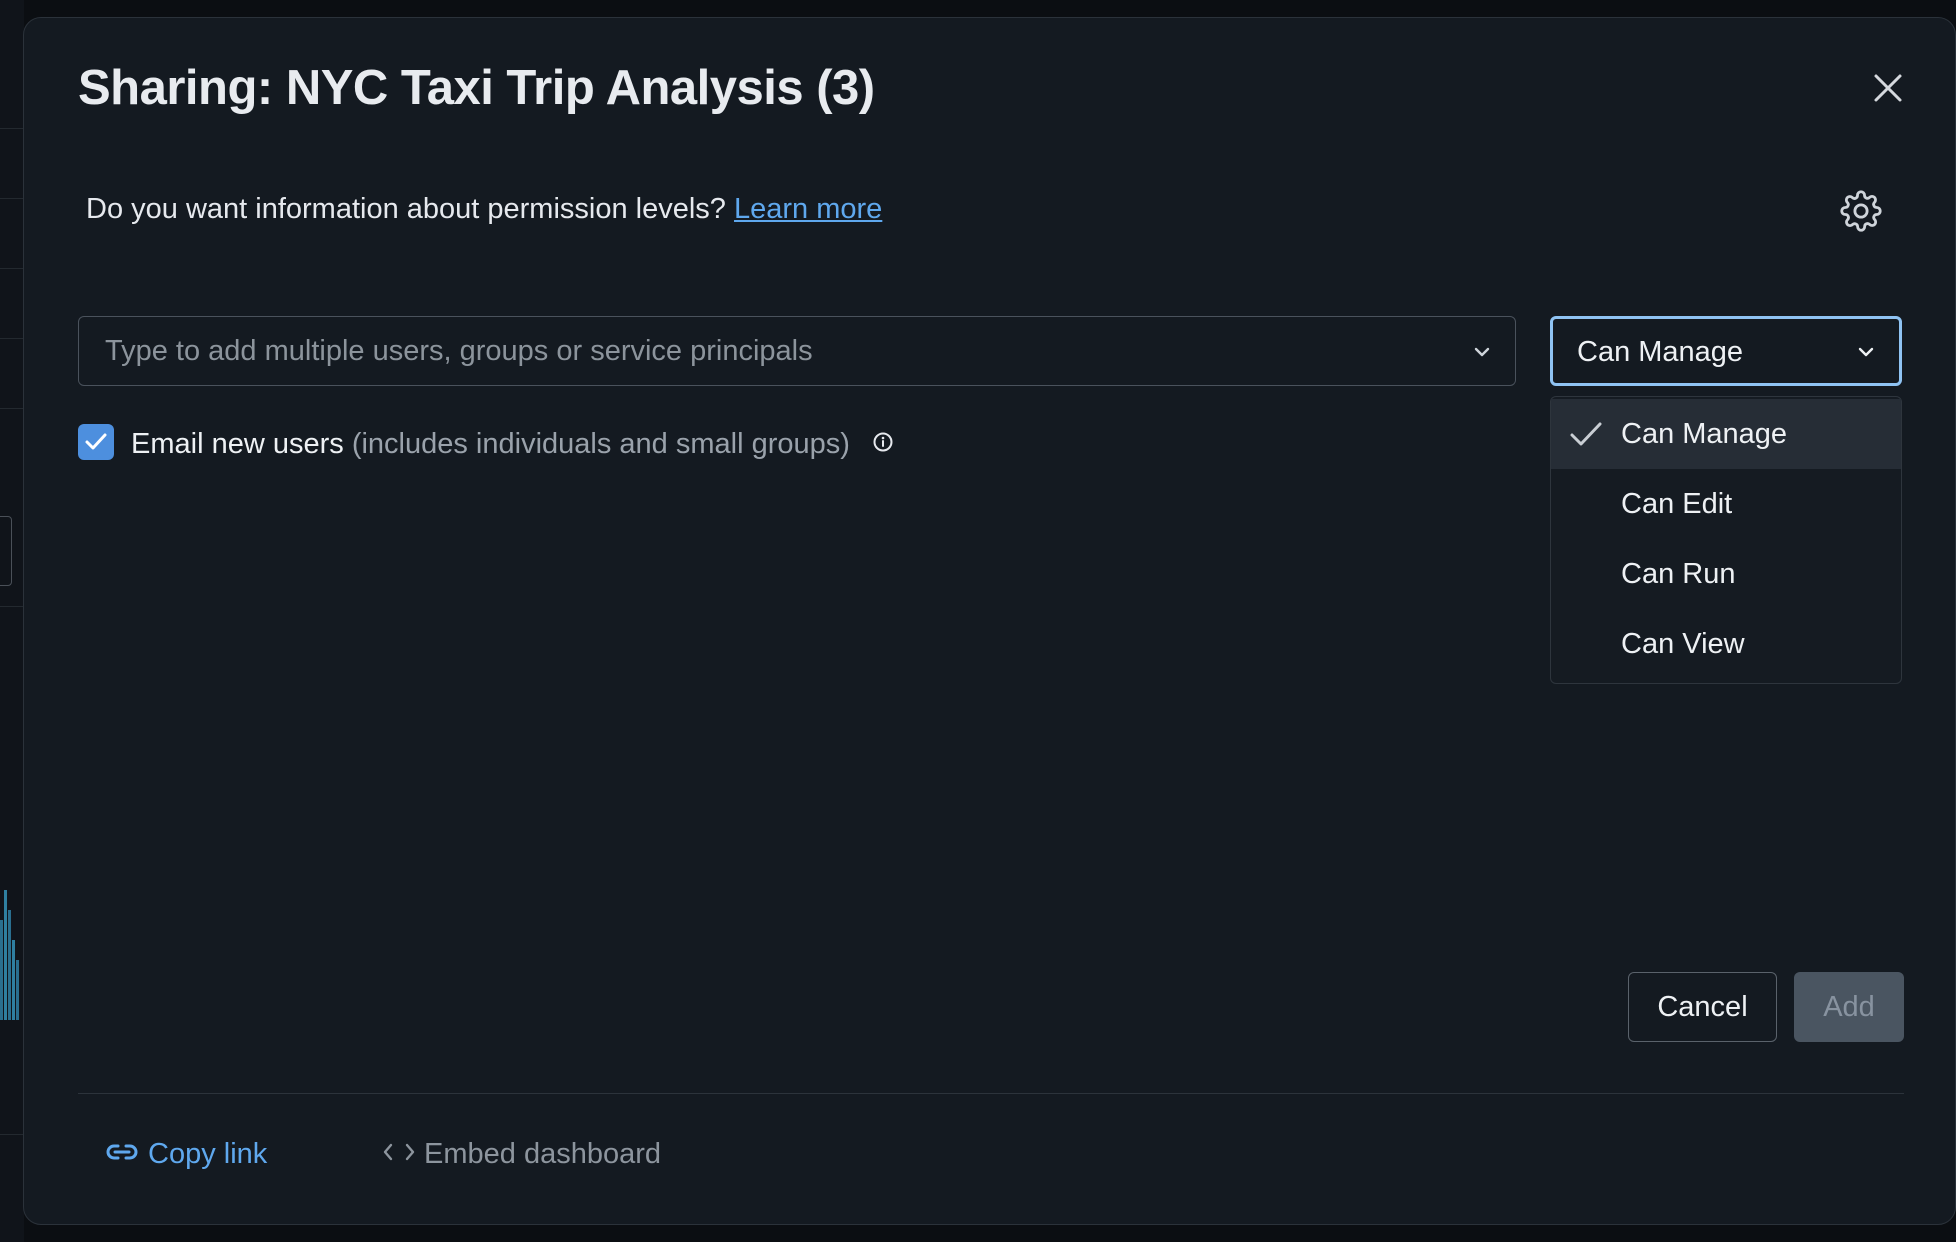 This screenshot has width=1956, height=1242. I want to click on option-label: Can Run, so click(1678, 574).